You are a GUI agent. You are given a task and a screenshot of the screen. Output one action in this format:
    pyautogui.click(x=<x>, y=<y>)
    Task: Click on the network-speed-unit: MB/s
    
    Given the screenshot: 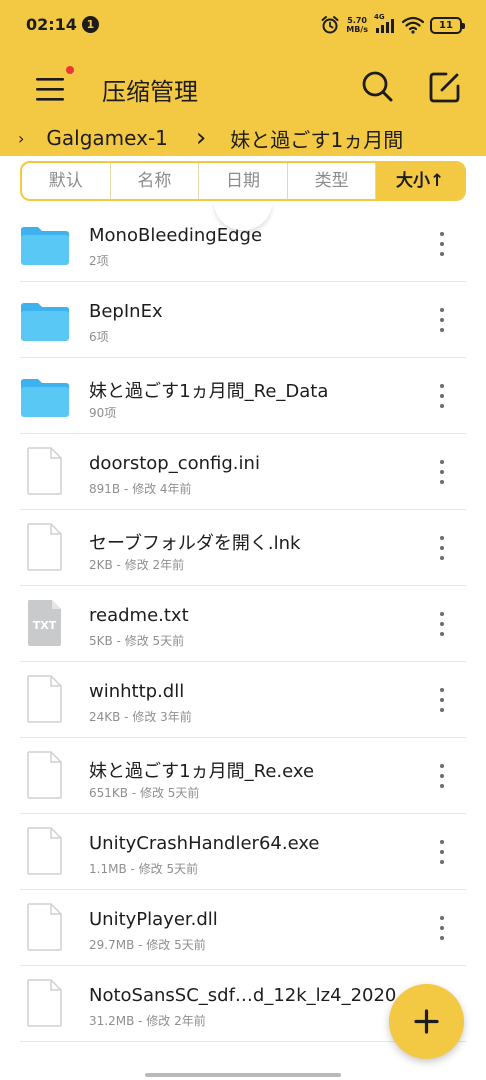 What is the action you would take?
    pyautogui.click(x=357, y=29)
    